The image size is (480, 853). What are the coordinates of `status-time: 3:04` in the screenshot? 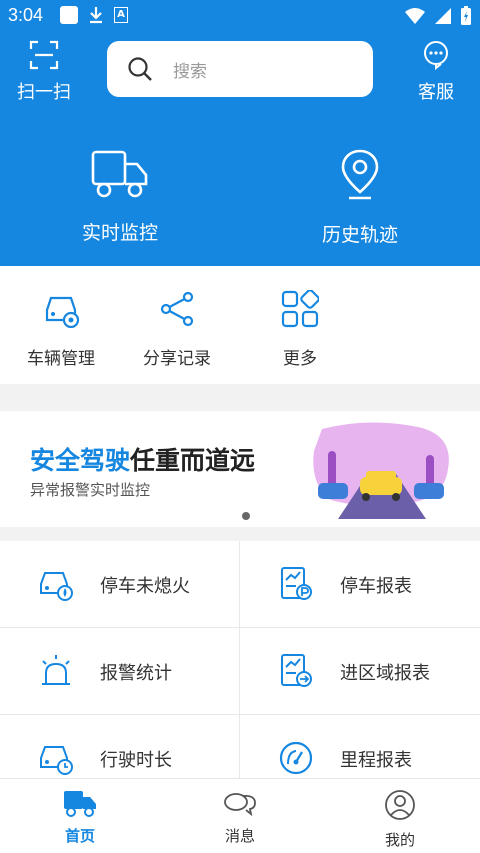 It's located at (26, 15).